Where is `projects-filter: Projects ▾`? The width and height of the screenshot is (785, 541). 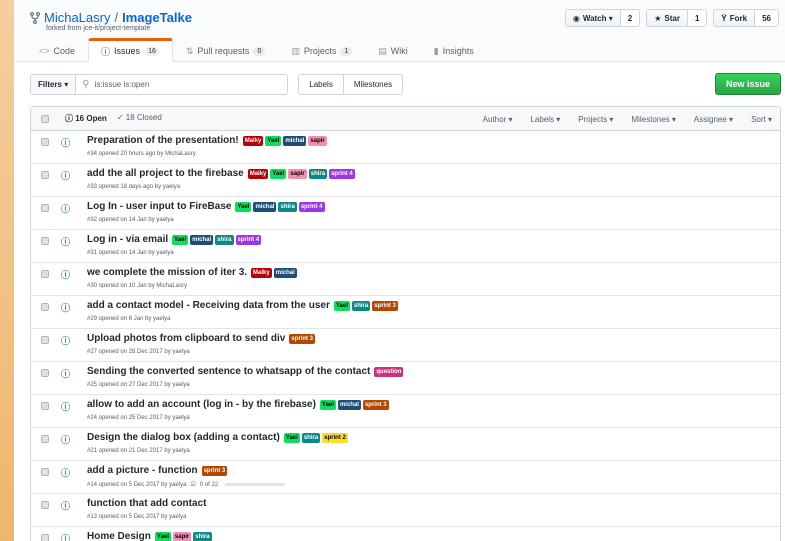 projects-filter: Projects ▾ is located at coordinates (595, 119).